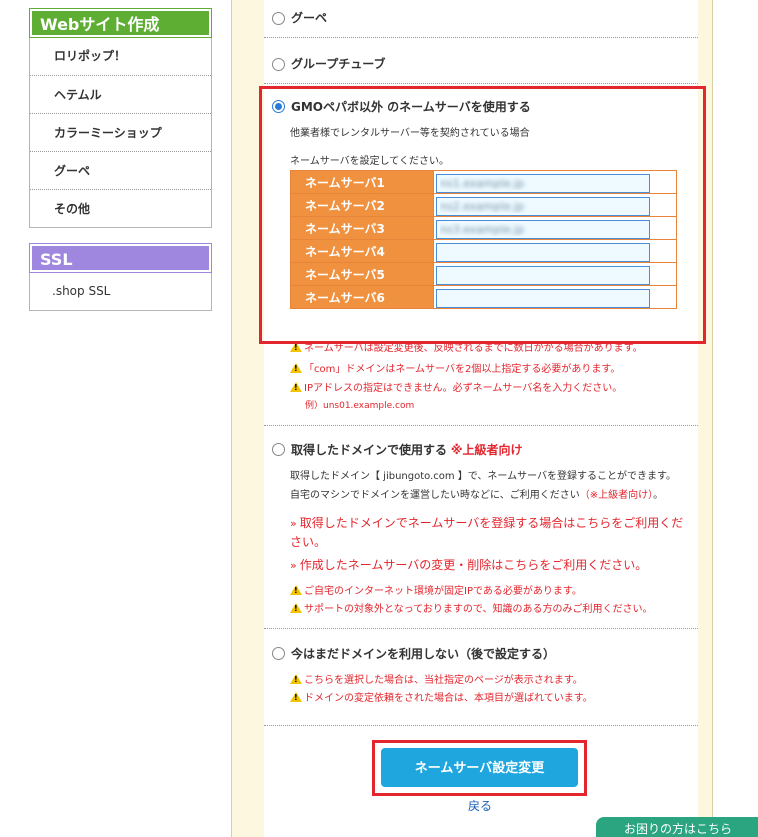 This screenshot has width=758, height=837. Describe the element at coordinates (338, 64) in the screenshot. I see `option-grouptube-label: グループチューブ` at that location.